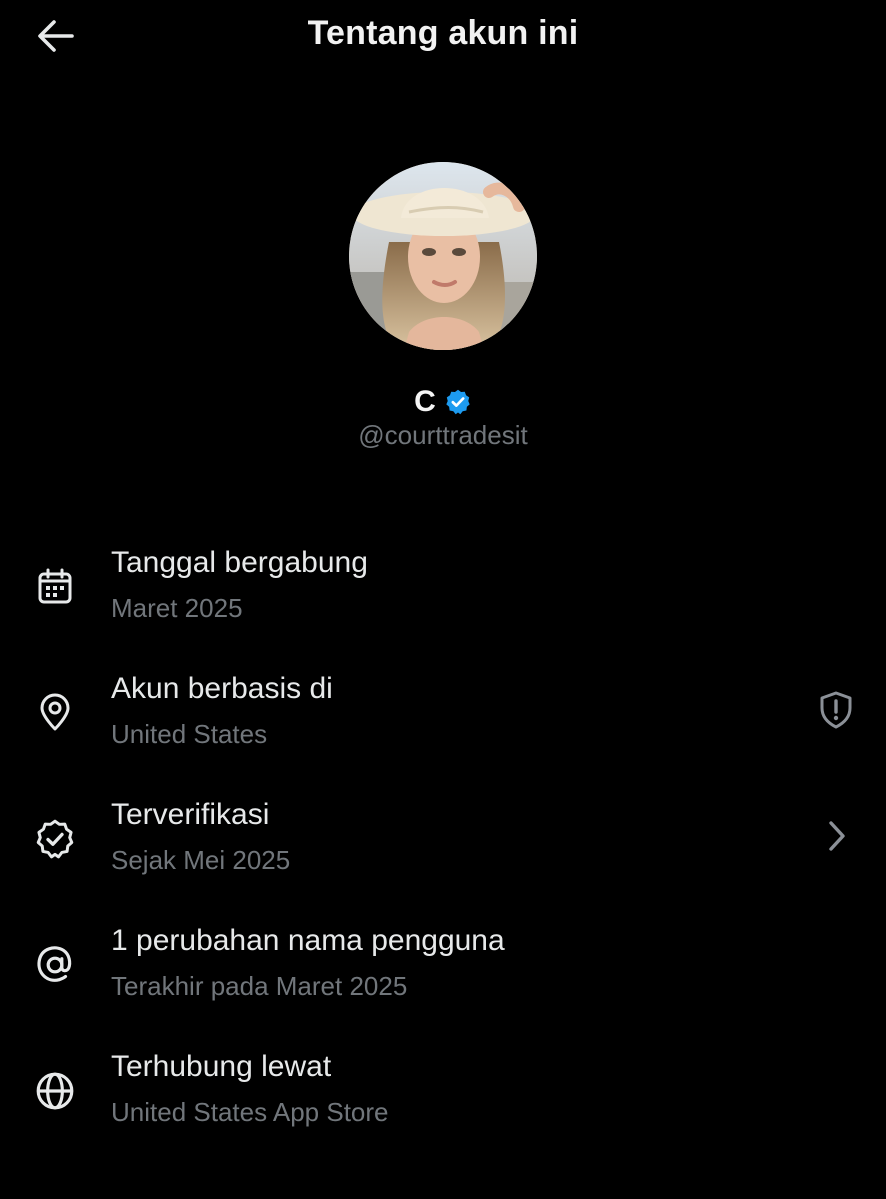 Image resolution: width=886 pixels, height=1199 pixels. Describe the element at coordinates (443, 256) in the screenshot. I see `avatar` at that location.